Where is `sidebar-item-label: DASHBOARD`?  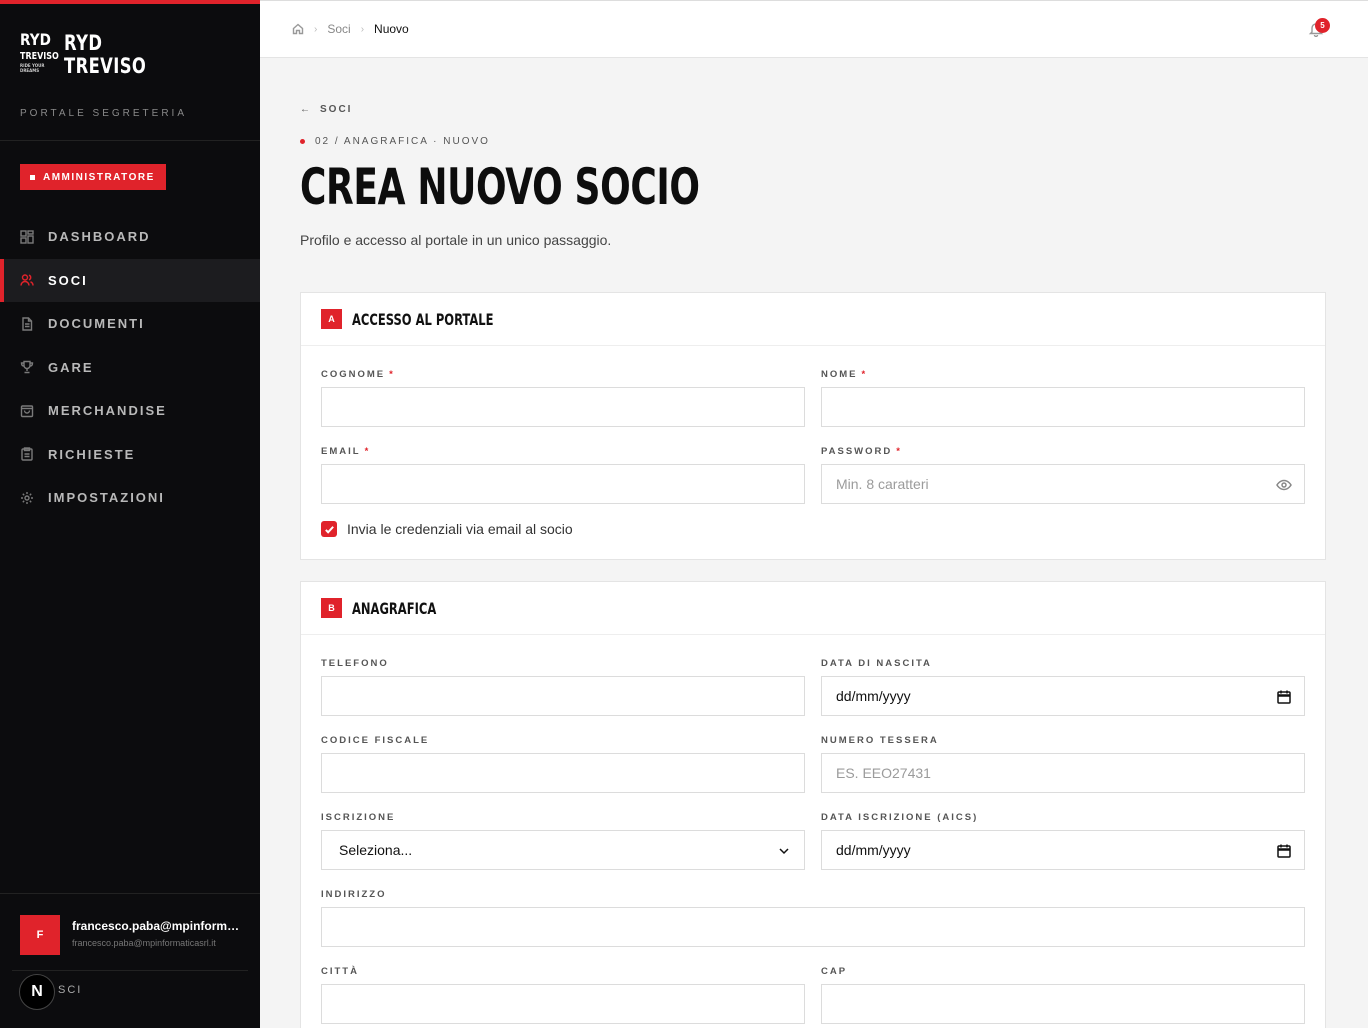 sidebar-item-label: DASHBOARD is located at coordinates (99, 237).